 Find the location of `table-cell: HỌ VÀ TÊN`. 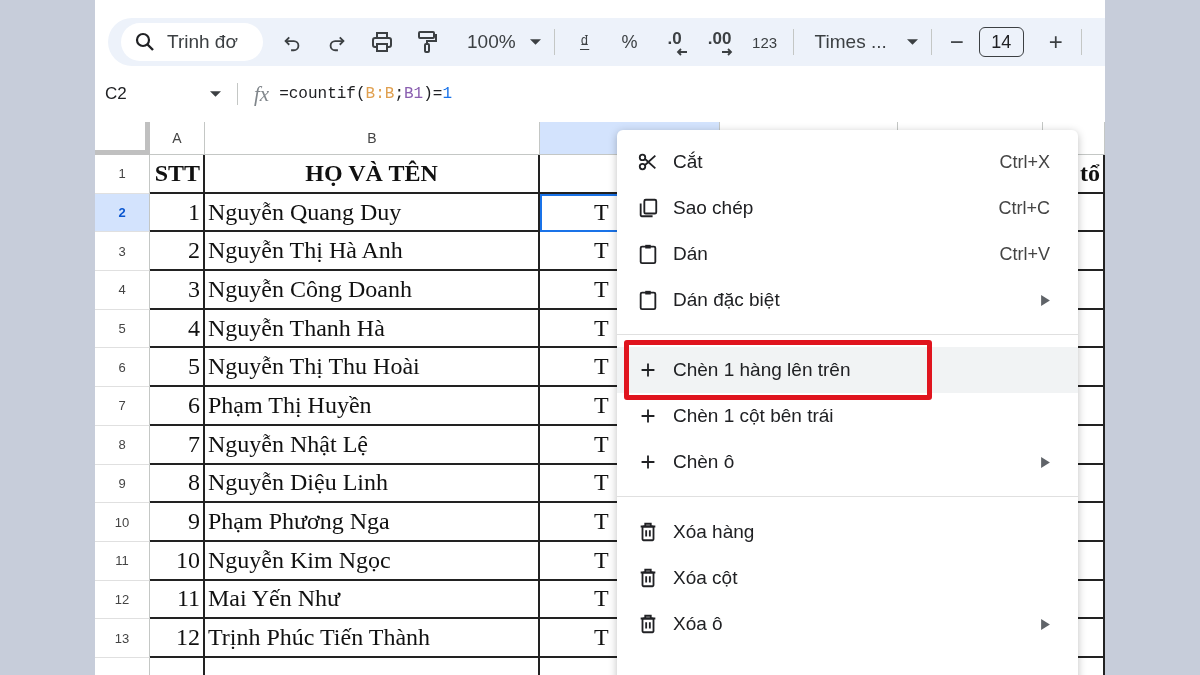

table-cell: HỌ VÀ TÊN is located at coordinates (372, 174).